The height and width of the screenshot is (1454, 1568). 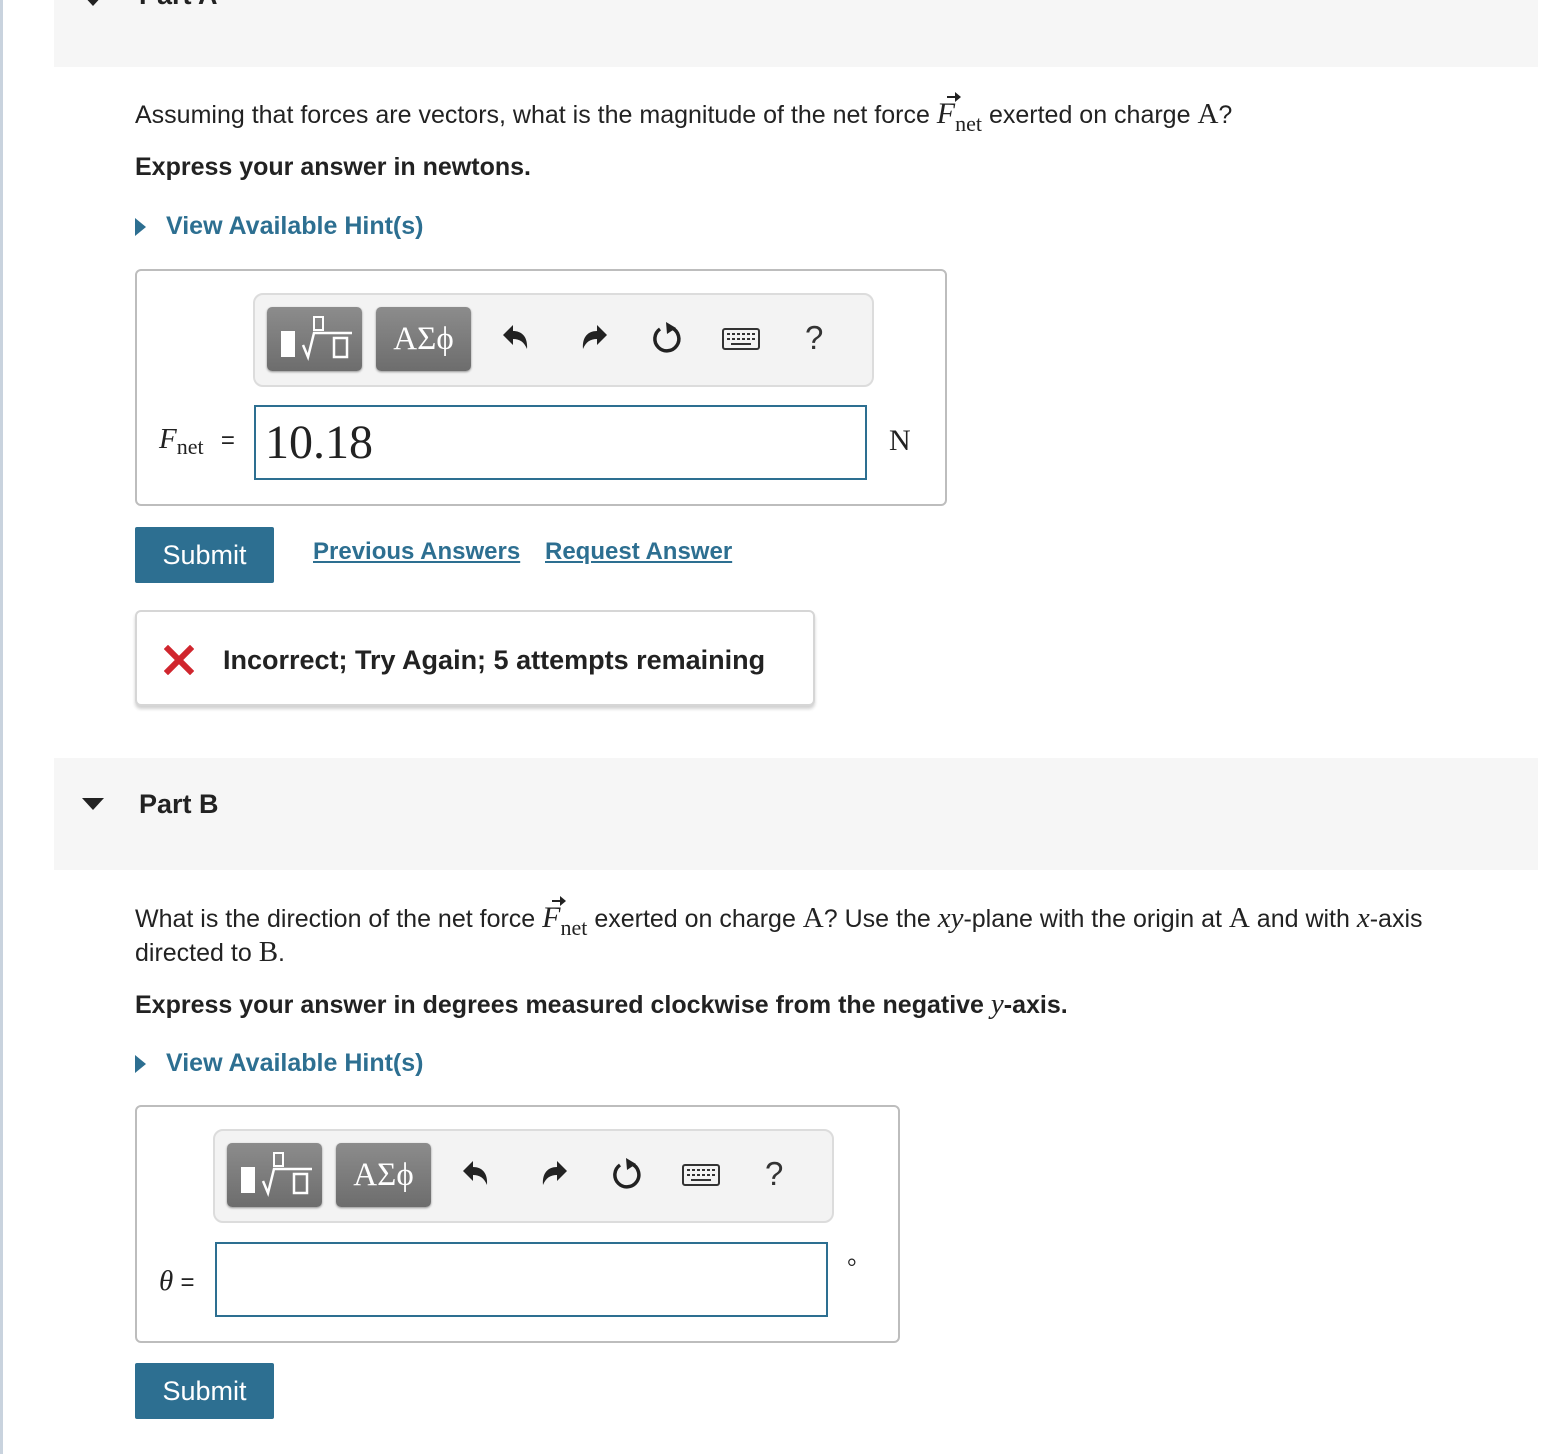 What do you see at coordinates (1, 727) in the screenshot?
I see `left-border` at bounding box center [1, 727].